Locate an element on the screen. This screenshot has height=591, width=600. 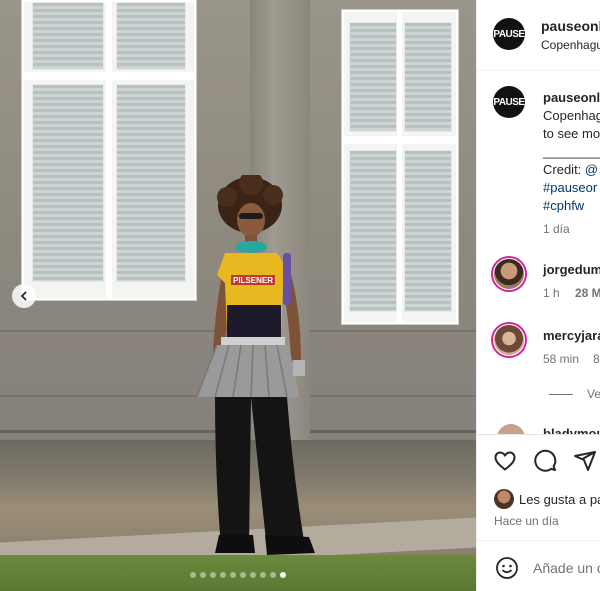
comment-meta: 8 is located at coordinates (596, 359).